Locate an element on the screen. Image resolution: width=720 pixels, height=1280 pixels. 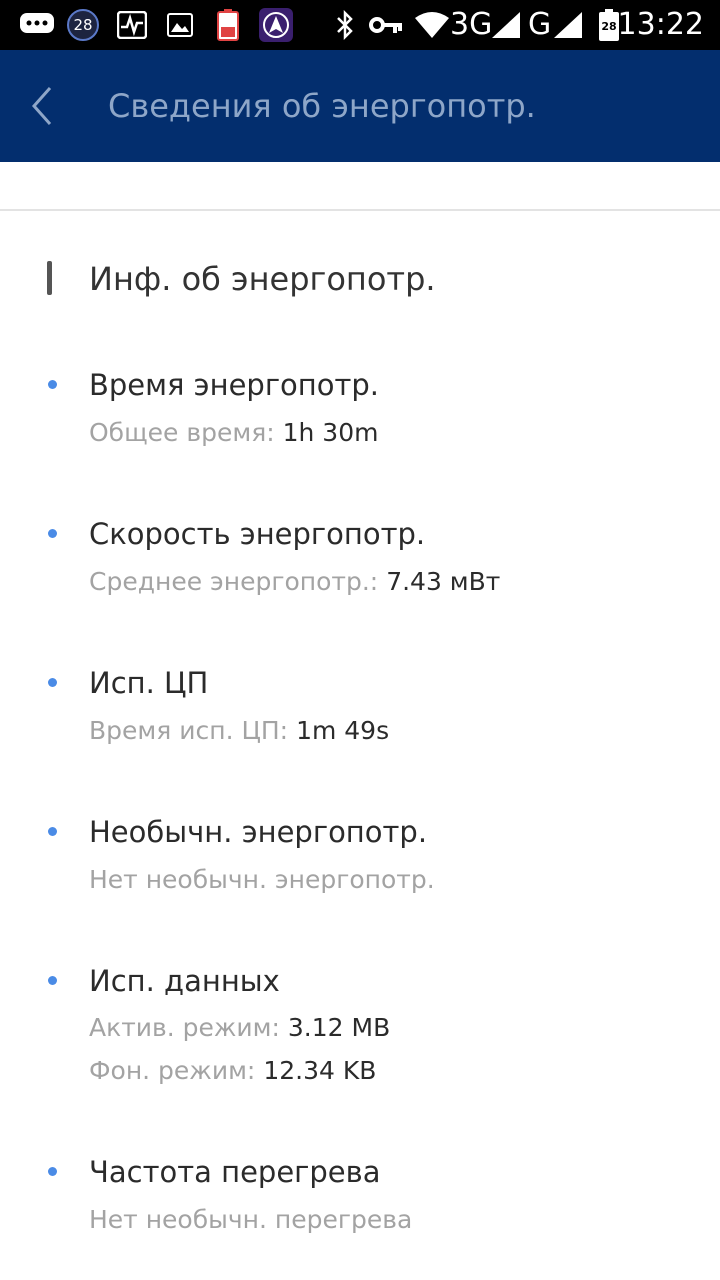
app-a-icon is located at coordinates (276, 25).